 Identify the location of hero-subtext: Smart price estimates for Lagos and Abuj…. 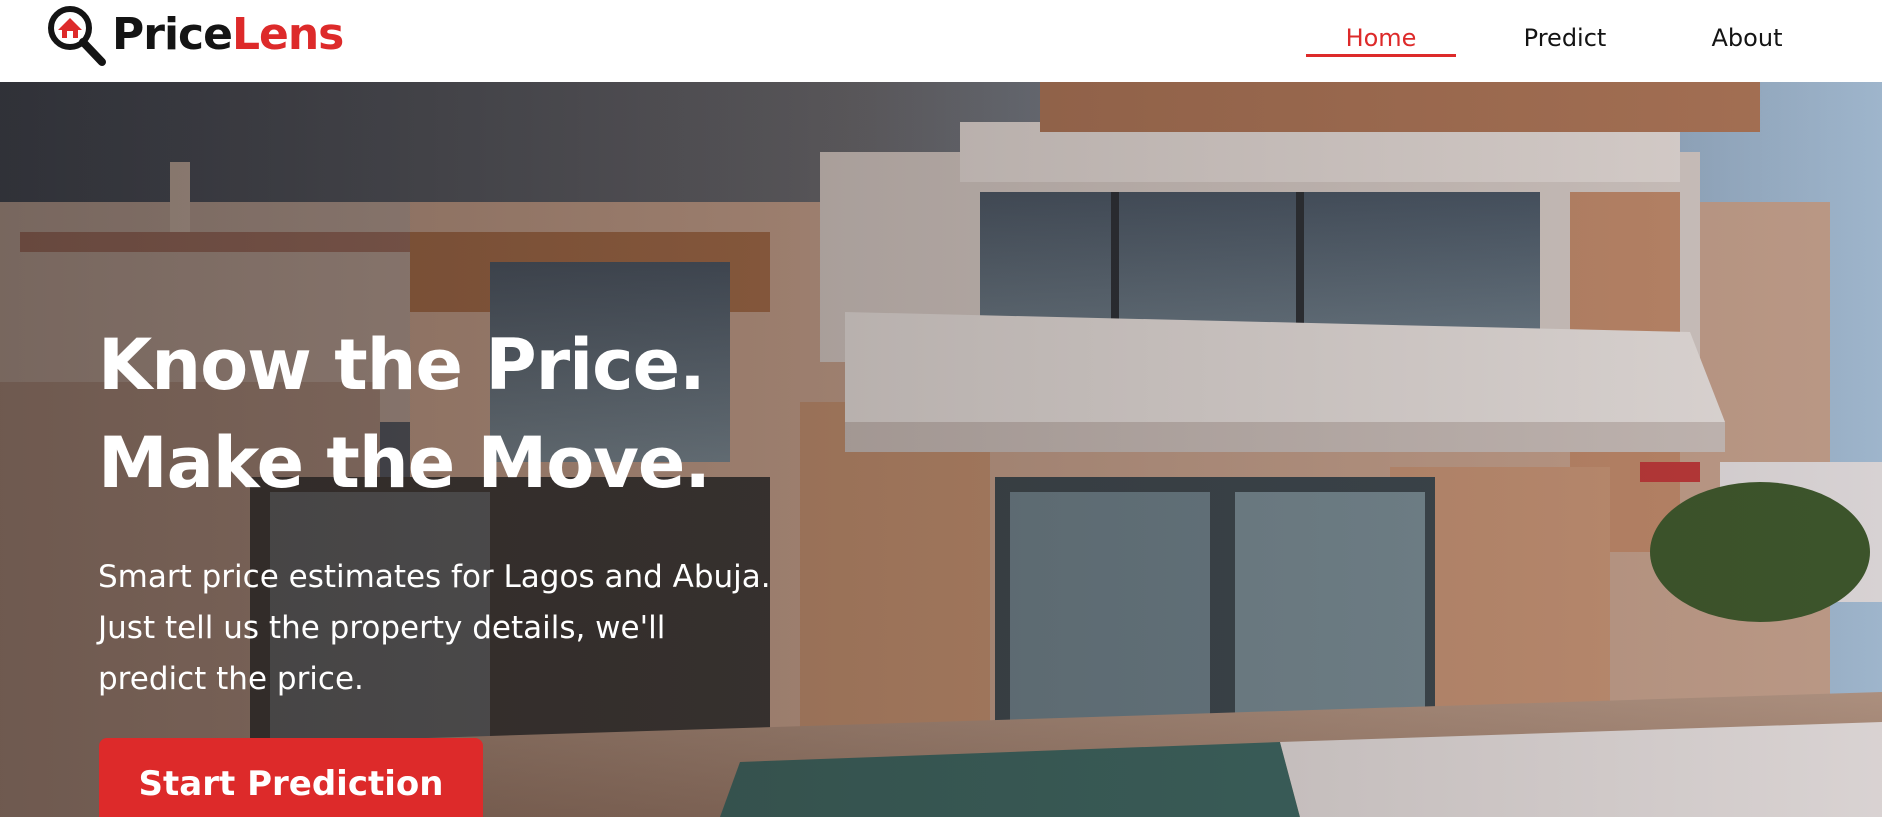
(434, 628).